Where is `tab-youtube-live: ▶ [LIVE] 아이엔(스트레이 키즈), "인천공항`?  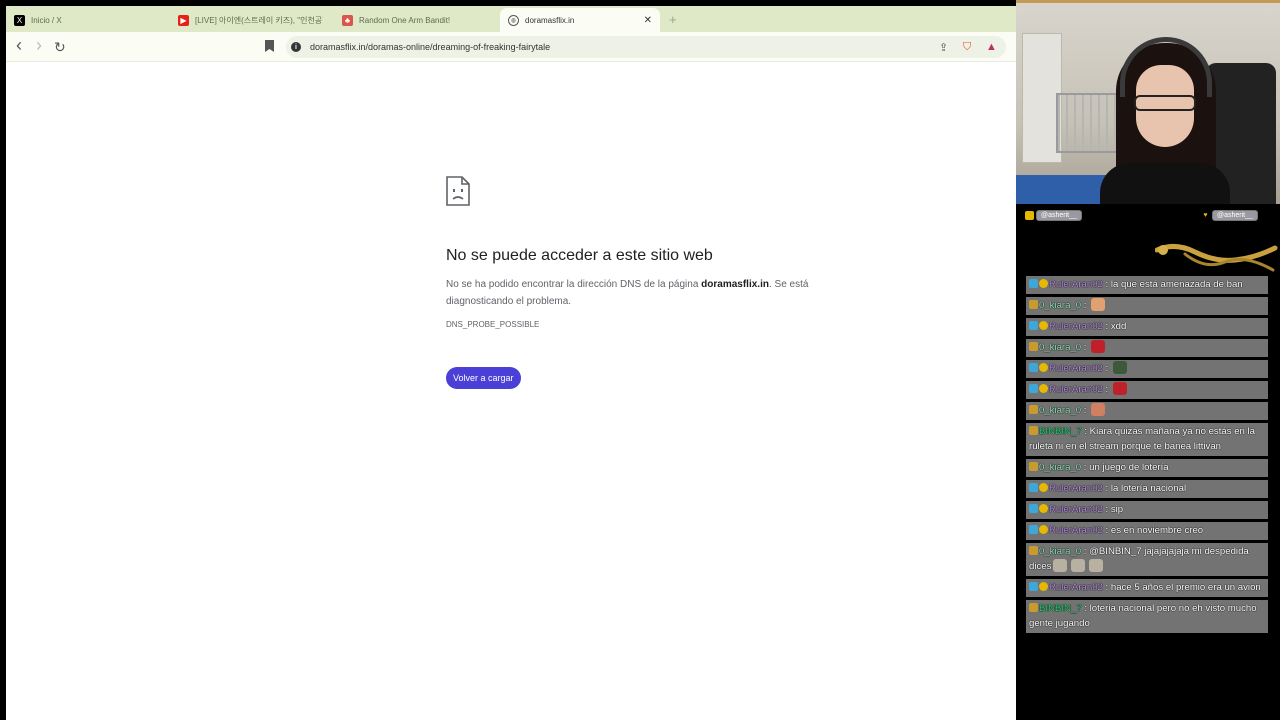 tab-youtube-live: ▶ [LIVE] 아이엔(스트레이 키즈), "인천공항 is located at coordinates (253, 20).